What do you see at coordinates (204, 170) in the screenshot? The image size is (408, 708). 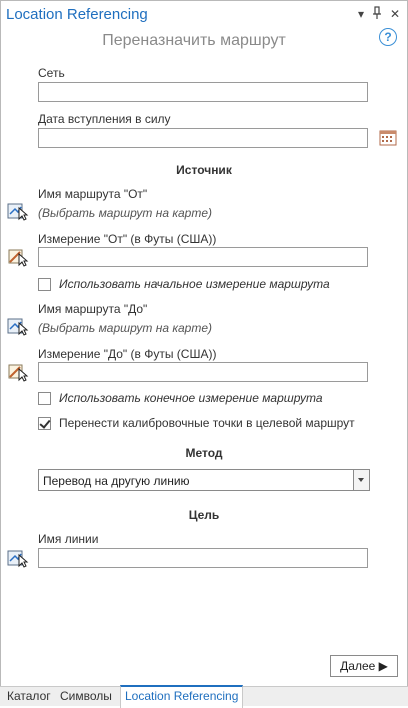 I see `source-section-title: Источник` at bounding box center [204, 170].